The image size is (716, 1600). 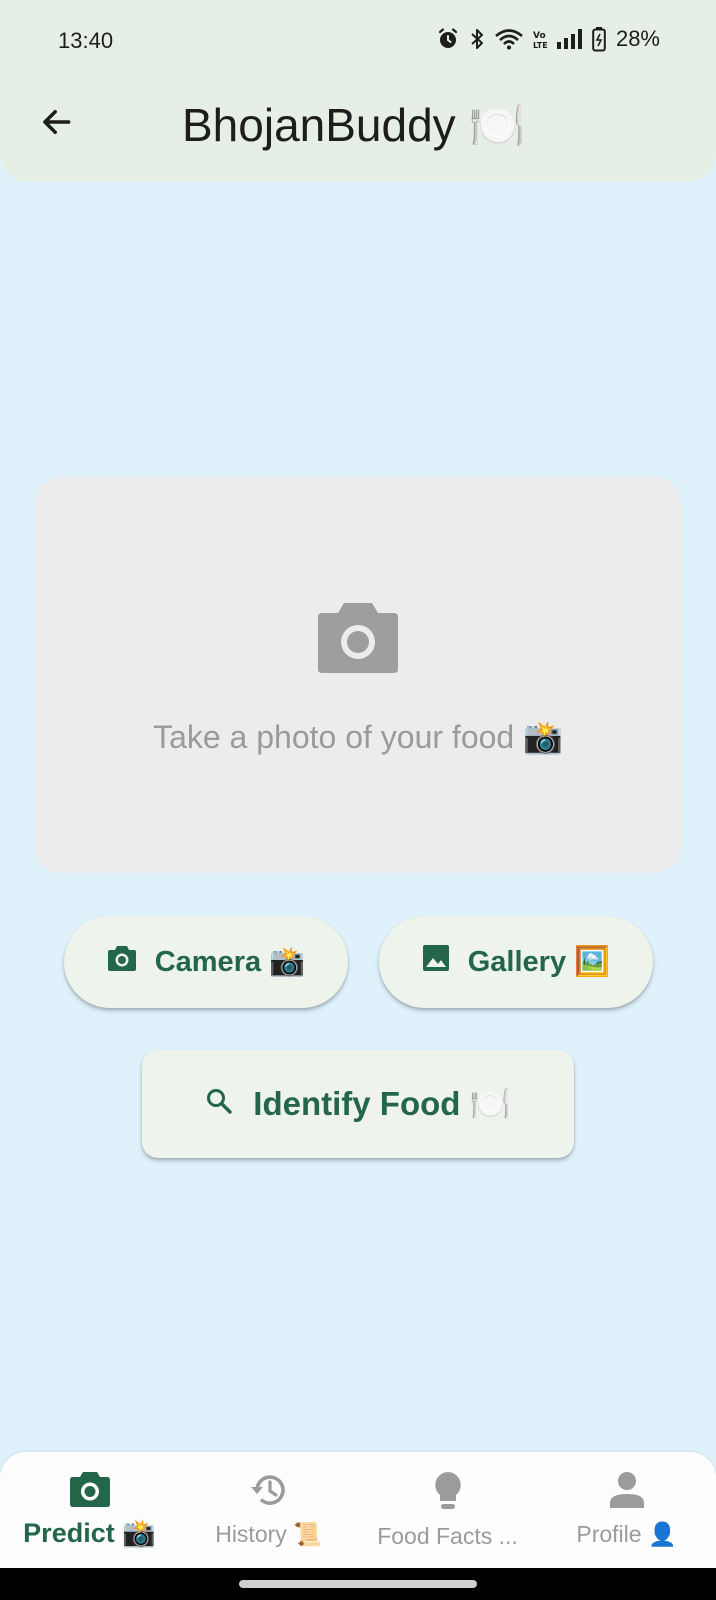 I want to click on gallery-button-label: Gallery 🖼️, so click(x=539, y=962).